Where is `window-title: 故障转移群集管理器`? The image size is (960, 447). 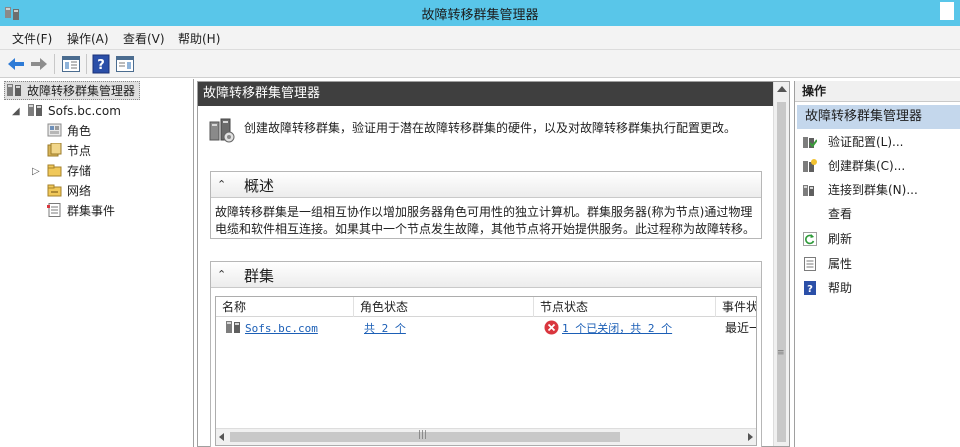
window-title: 故障转移群集管理器 is located at coordinates (480, 15).